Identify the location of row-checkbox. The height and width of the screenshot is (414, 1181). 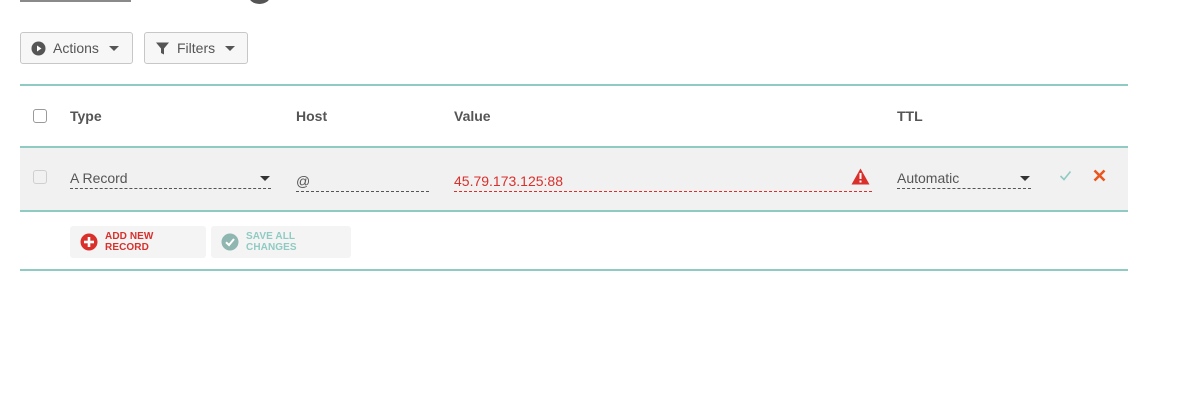
(40, 177).